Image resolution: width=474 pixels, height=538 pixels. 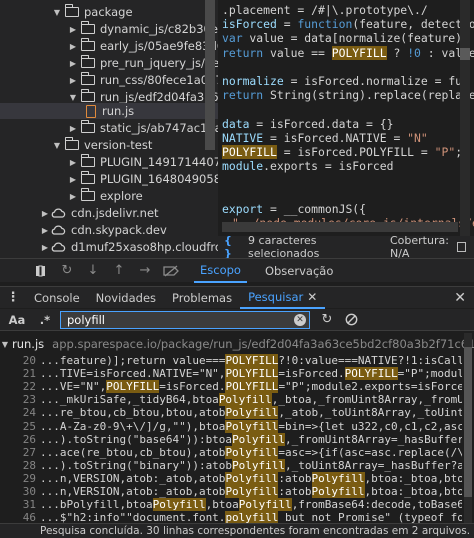 I want to click on tree-folder: ▶ run_css/80fece1a0d7839c, so click(x=109, y=80).